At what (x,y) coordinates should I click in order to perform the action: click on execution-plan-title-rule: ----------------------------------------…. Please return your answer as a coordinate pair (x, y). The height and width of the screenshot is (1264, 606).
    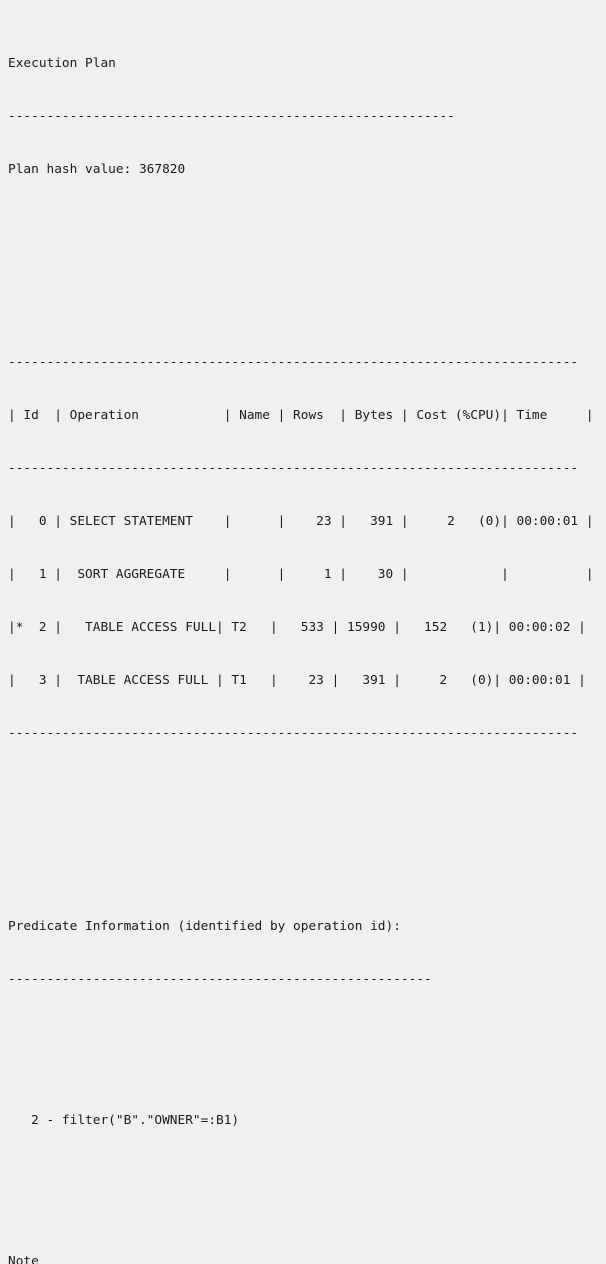
    Looking at the image, I should click on (231, 116).